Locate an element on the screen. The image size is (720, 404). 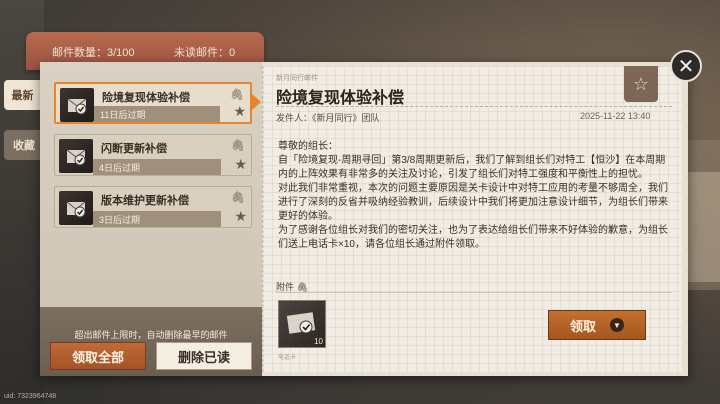
mail-expiry: 4日后过期 is located at coordinates (157, 167).